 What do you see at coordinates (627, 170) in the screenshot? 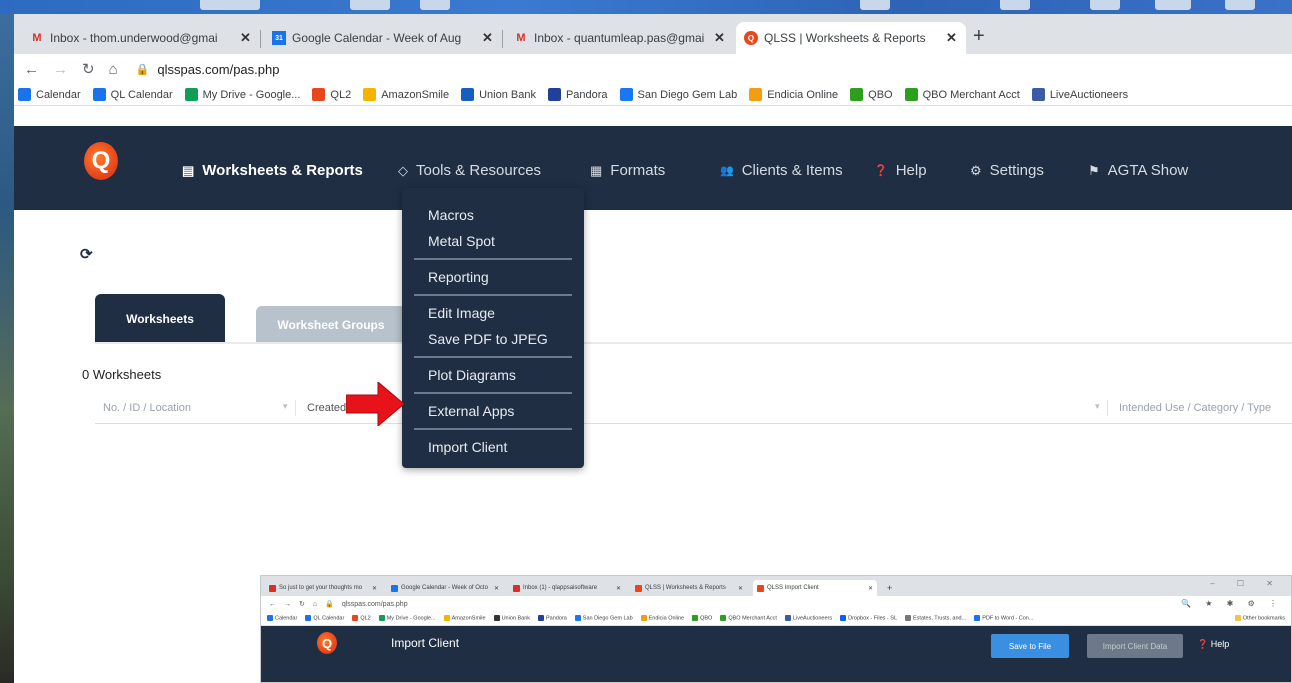
I see `nav-formats: ▦ Formats` at bounding box center [627, 170].